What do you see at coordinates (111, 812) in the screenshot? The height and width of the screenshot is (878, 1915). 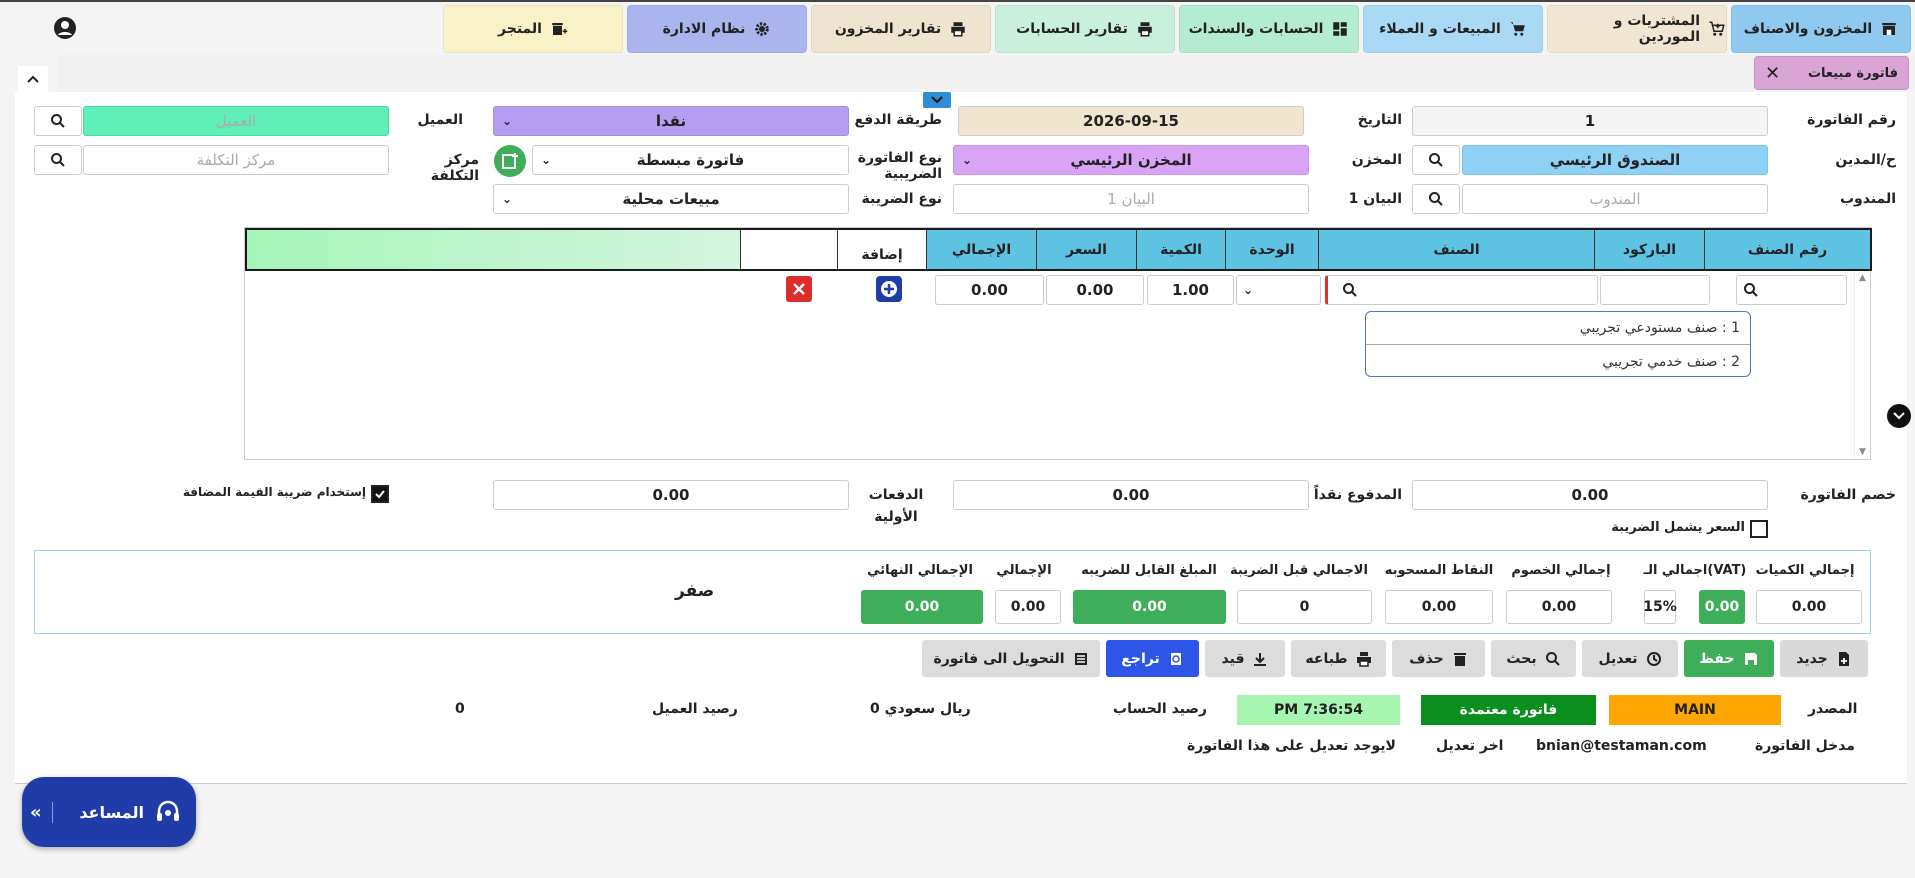 I see `assistant-label: المساعد` at bounding box center [111, 812].